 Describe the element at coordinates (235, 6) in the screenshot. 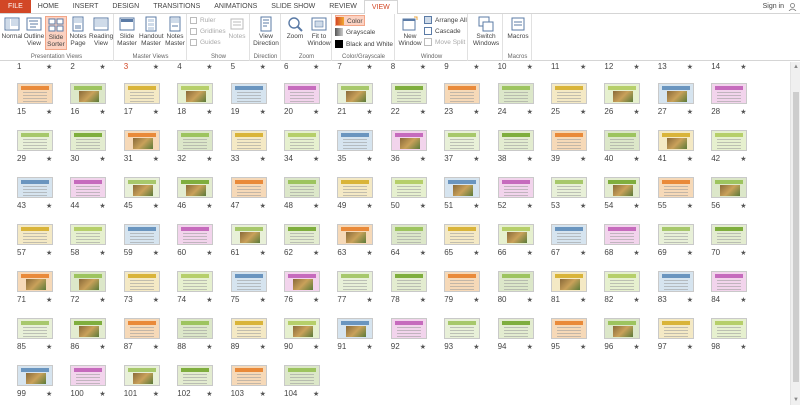

I see `tab-animations: ANIMATIONS` at that location.